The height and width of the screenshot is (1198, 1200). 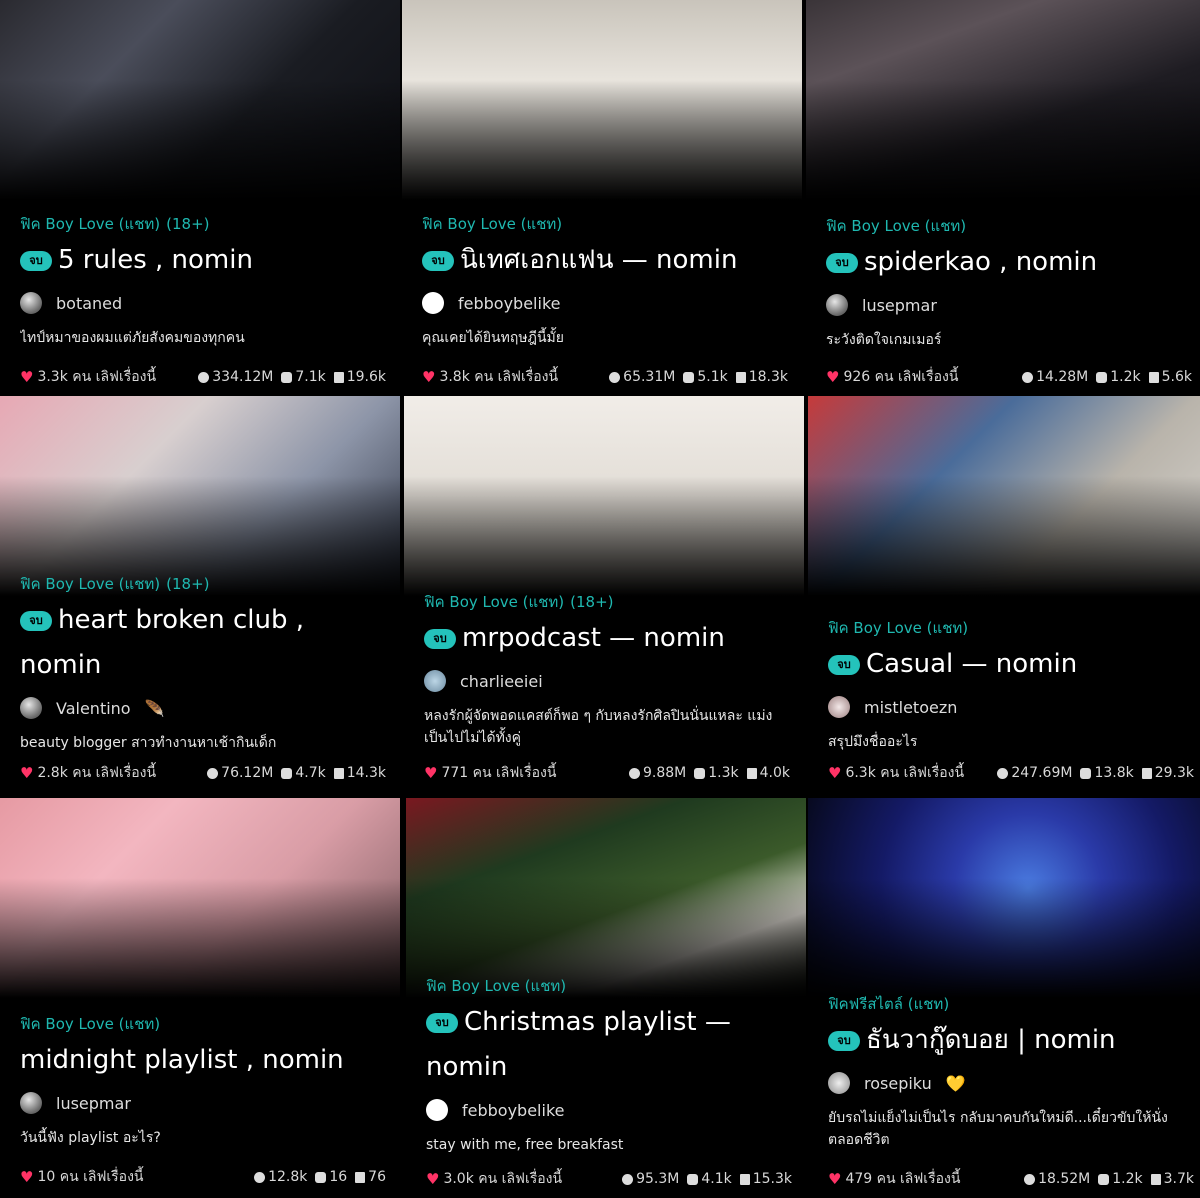 I want to click on comments-count: 13.8k, so click(x=1114, y=773).